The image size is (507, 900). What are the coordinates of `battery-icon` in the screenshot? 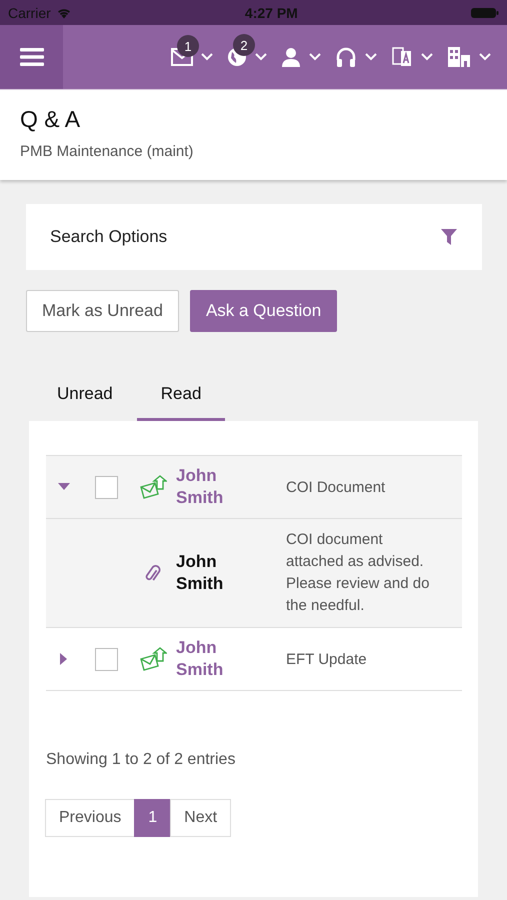 It's located at (484, 12).